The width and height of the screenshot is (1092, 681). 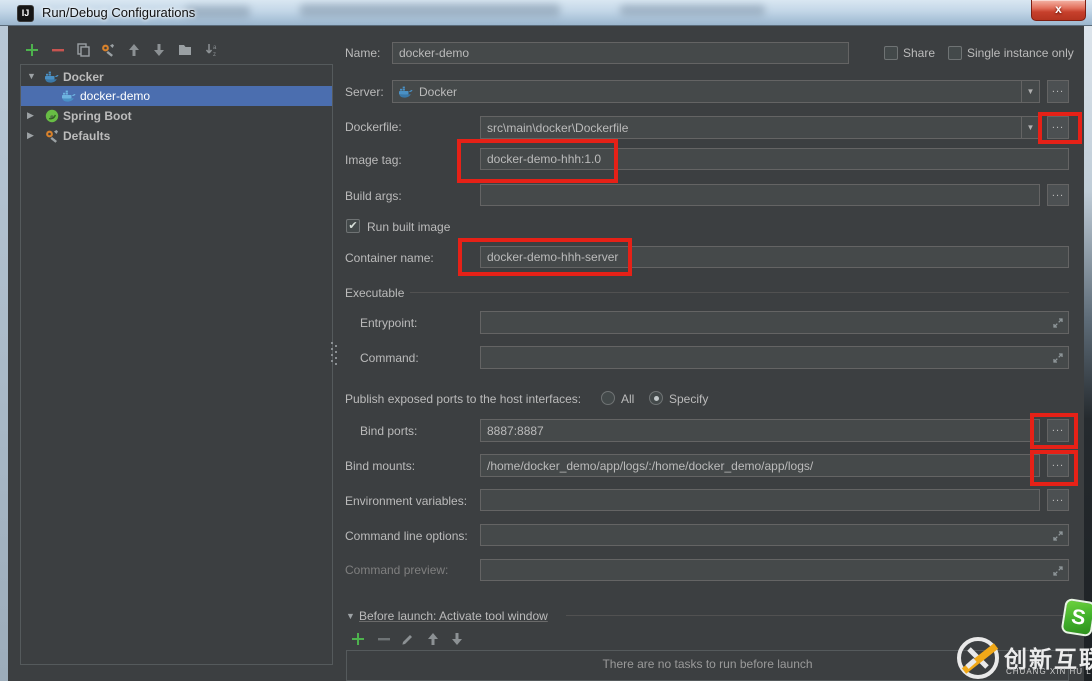 I want to click on share-checkbox, so click(x=891, y=53).